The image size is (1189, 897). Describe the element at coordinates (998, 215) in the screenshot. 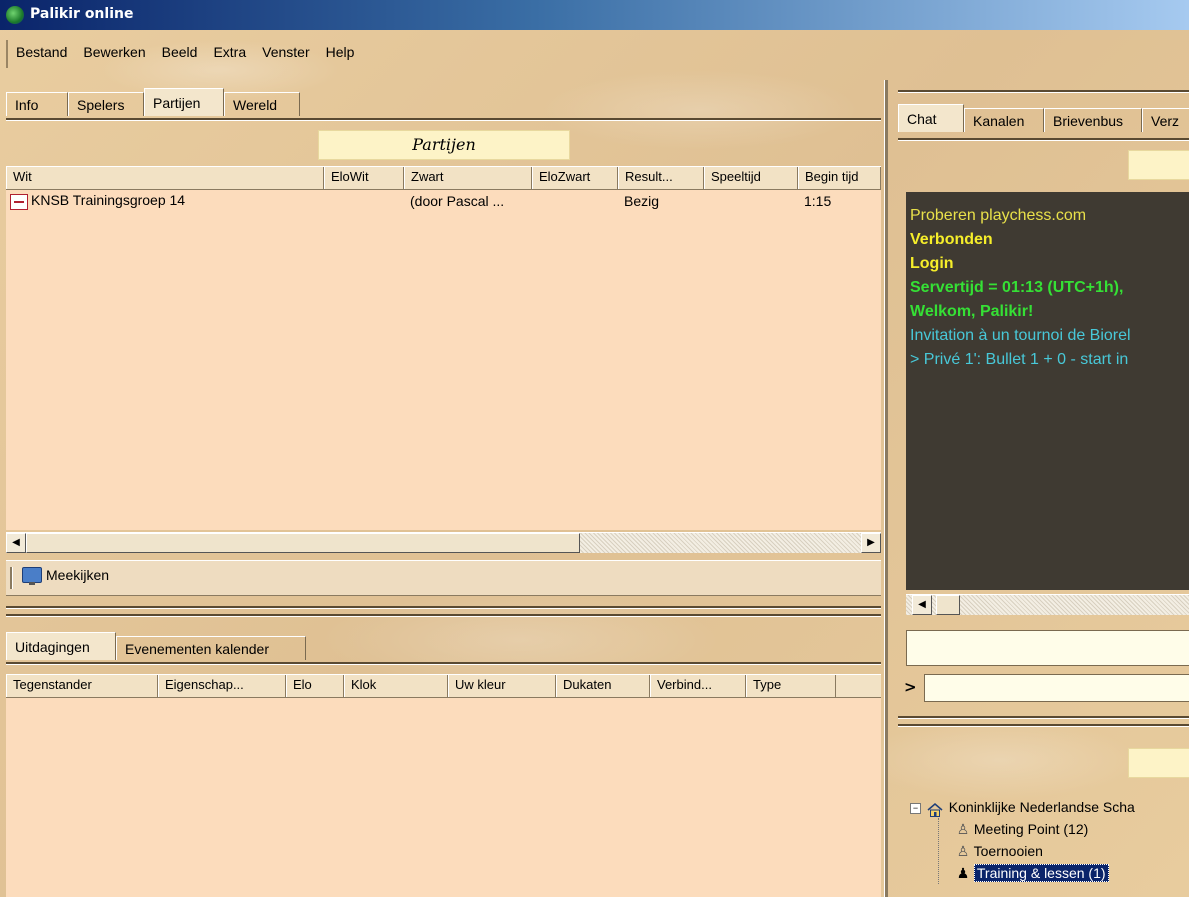

I see `chat-line: Proberen playchess.com` at that location.